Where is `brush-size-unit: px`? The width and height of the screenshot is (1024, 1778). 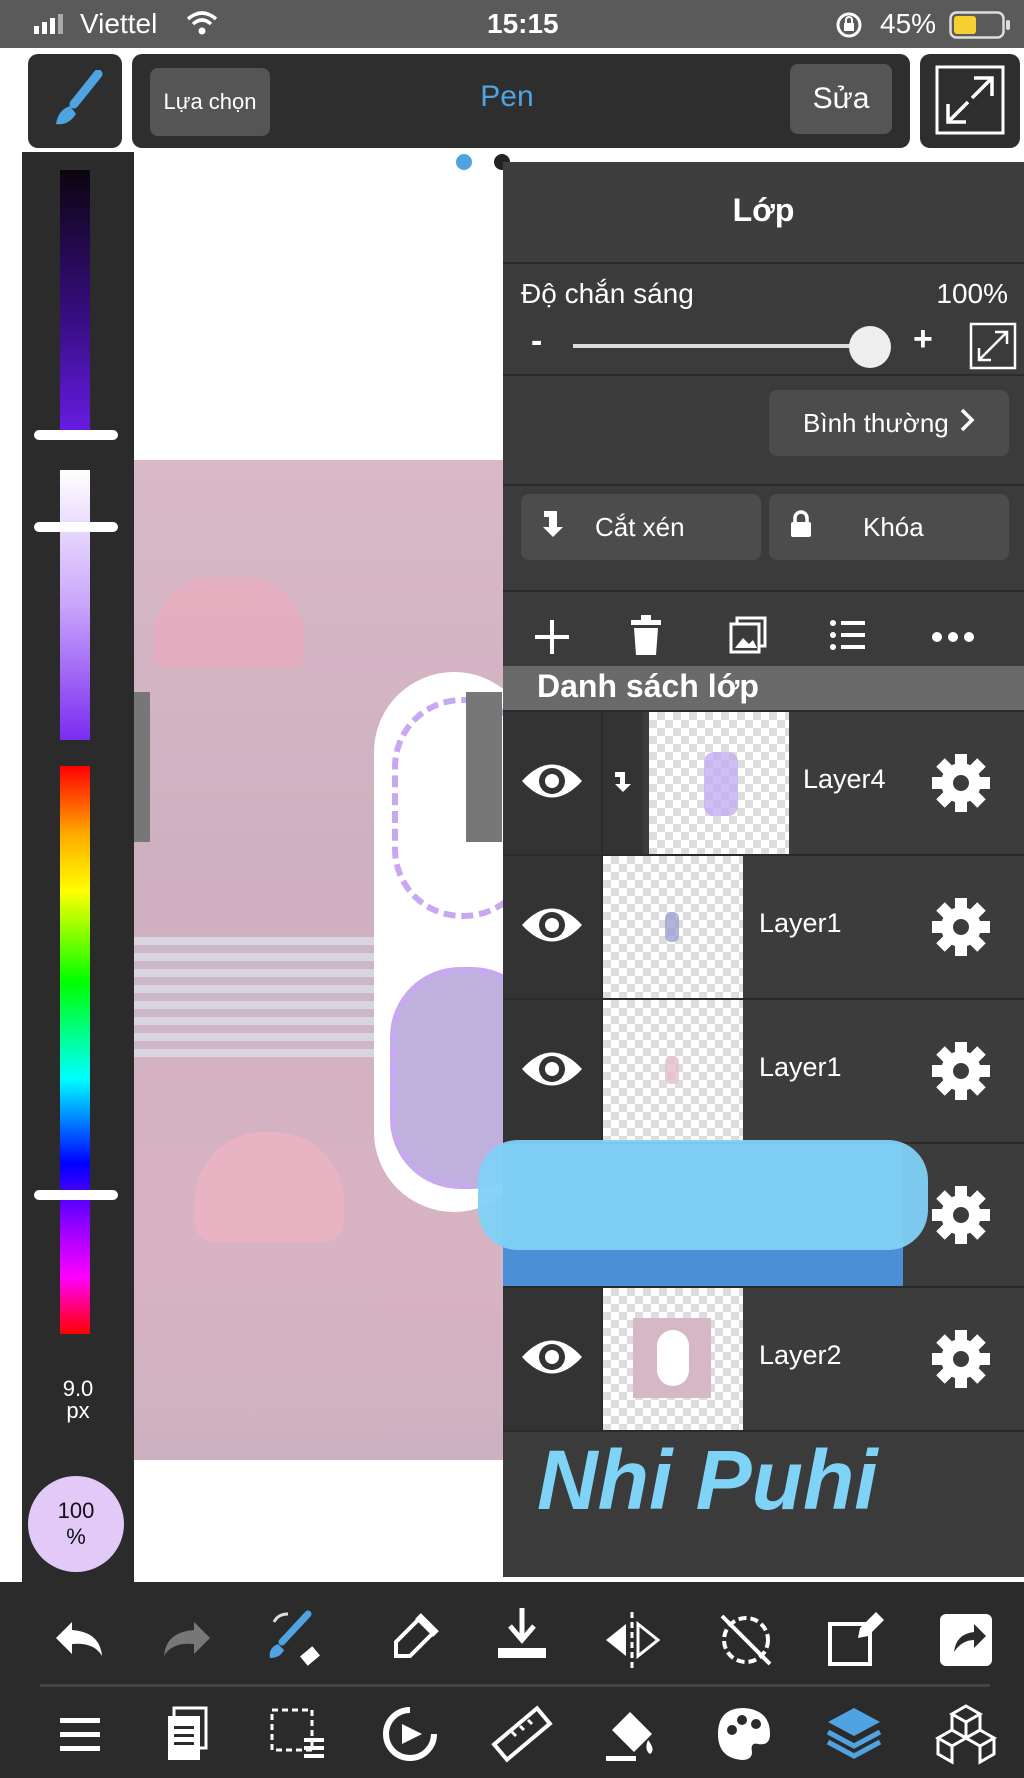
brush-size-unit: px is located at coordinates (78, 1410).